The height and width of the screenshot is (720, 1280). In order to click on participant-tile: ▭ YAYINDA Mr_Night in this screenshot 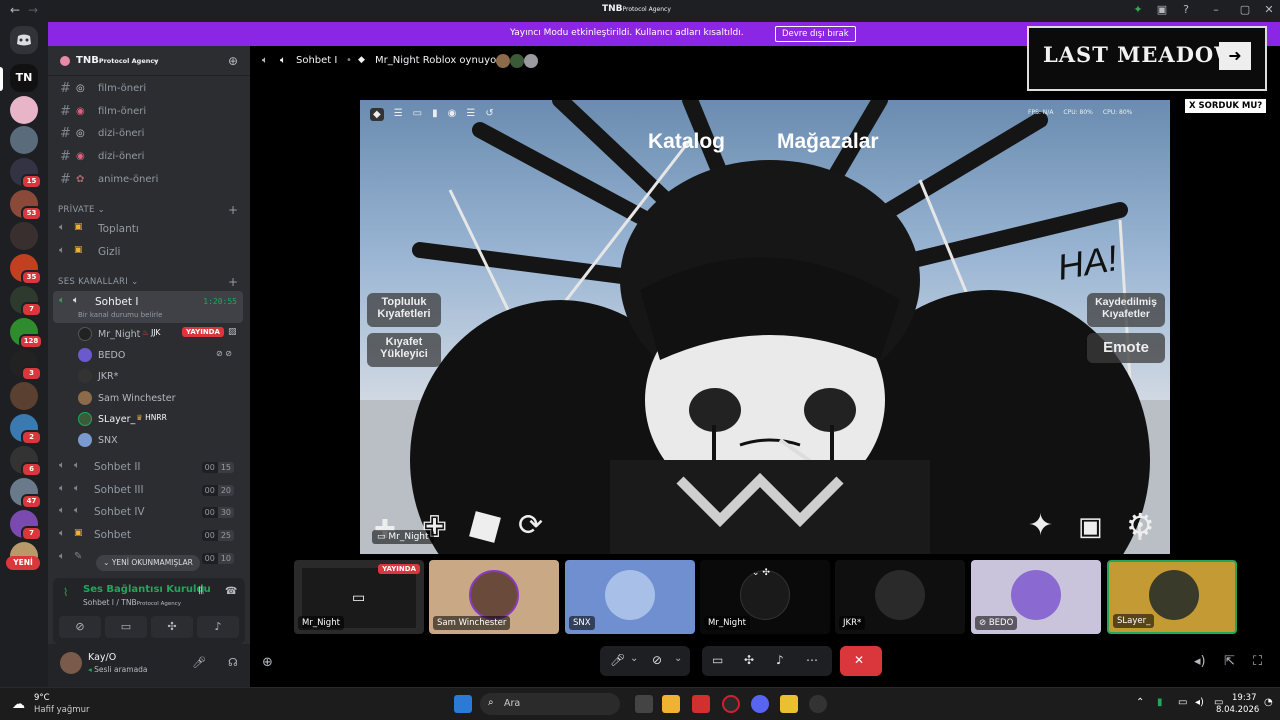, I will do `click(359, 597)`.